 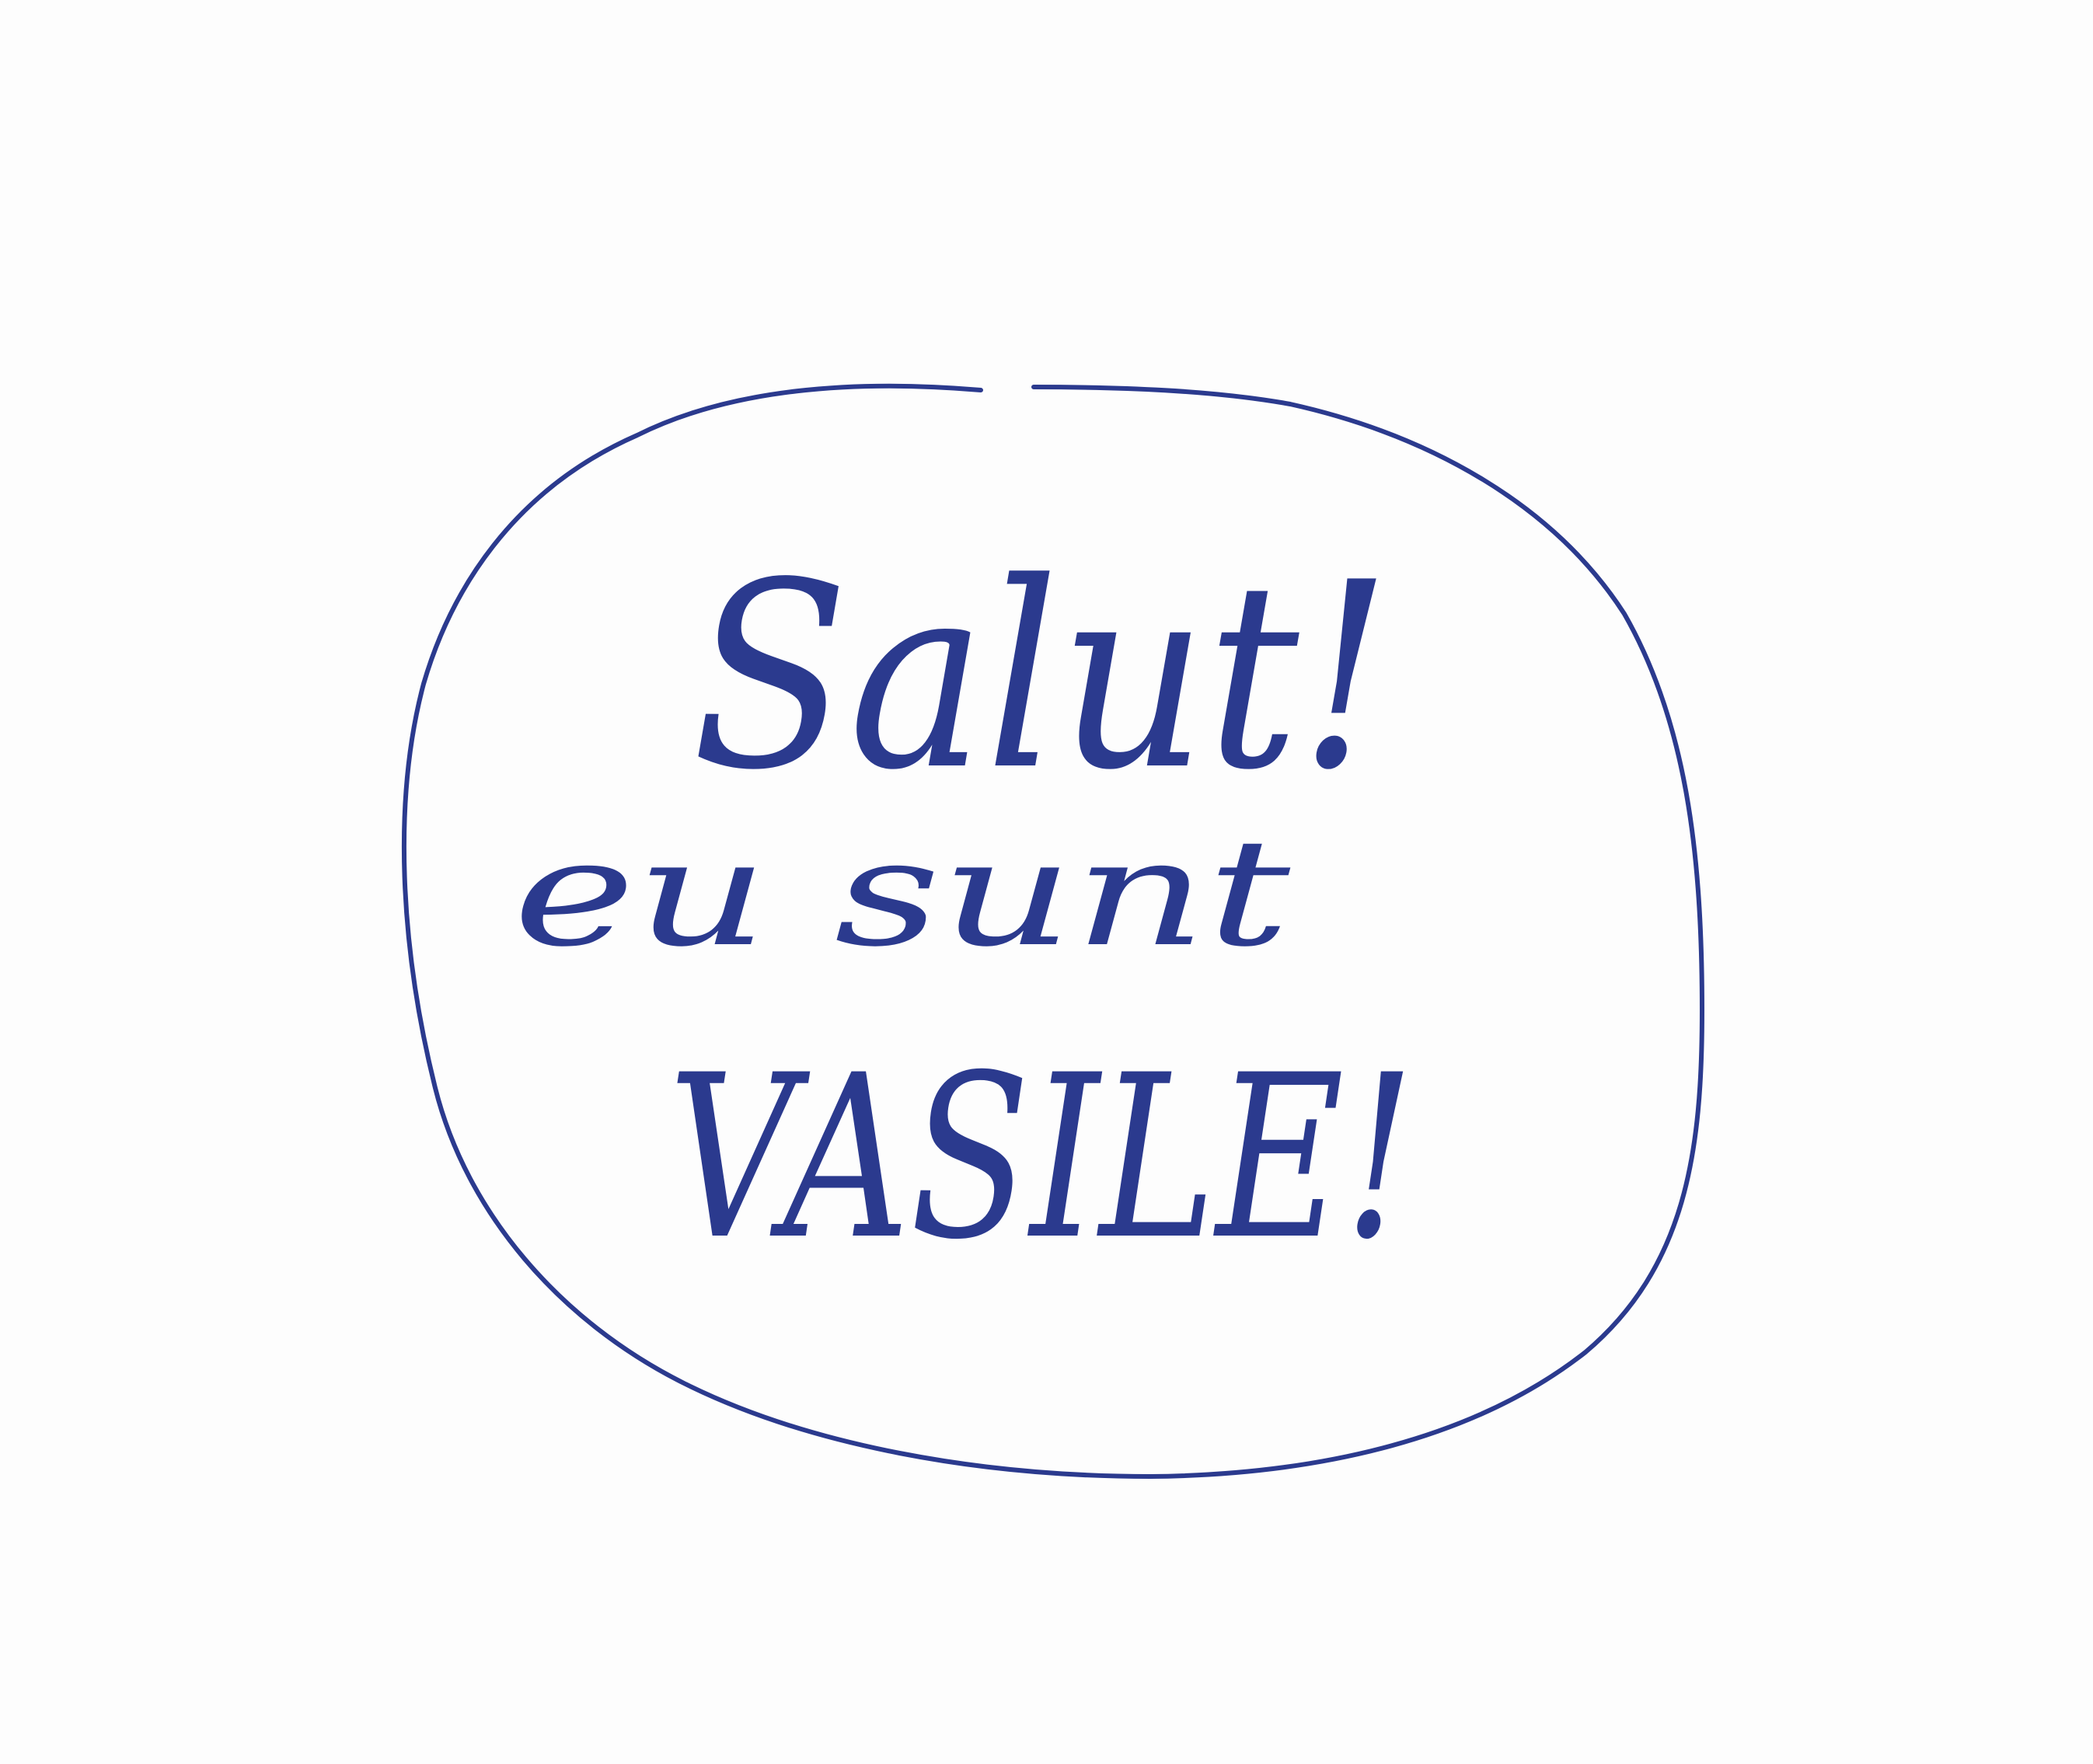 I want to click on intro-text: eu sunt, so click(x=902, y=893).